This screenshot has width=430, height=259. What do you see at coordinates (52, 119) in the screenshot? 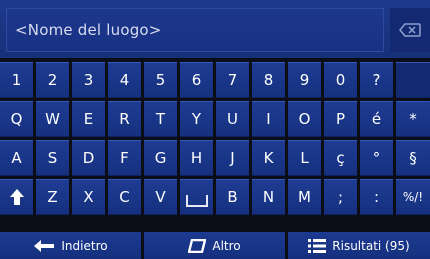
I see `key-w: W` at bounding box center [52, 119].